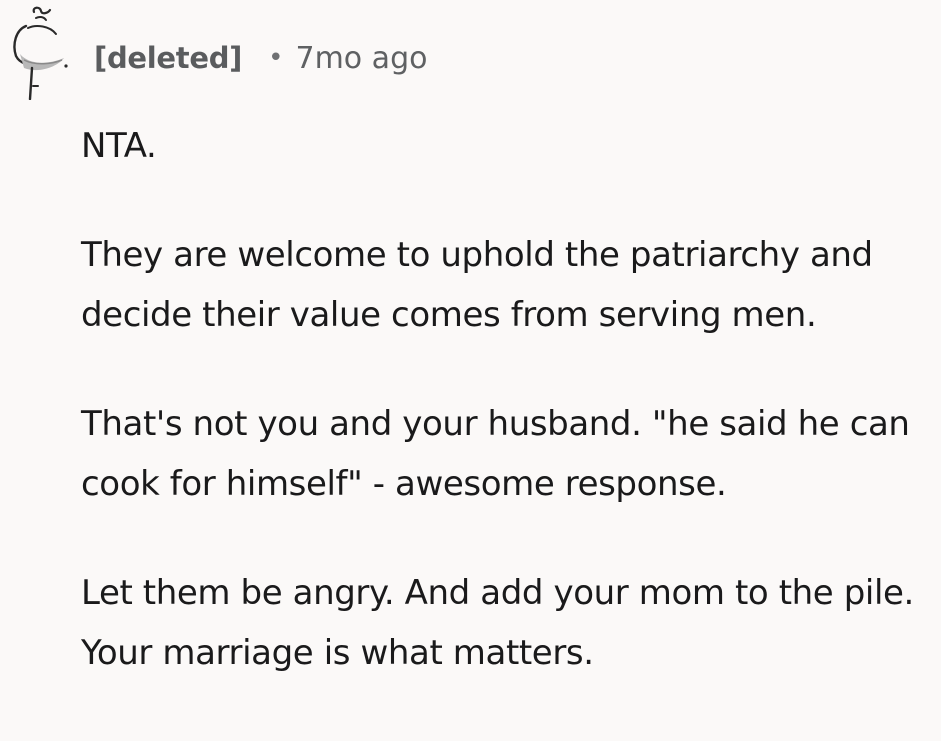 Image resolution: width=941 pixels, height=741 pixels. I want to click on deleted-user-avatar-icon, so click(39, 52).